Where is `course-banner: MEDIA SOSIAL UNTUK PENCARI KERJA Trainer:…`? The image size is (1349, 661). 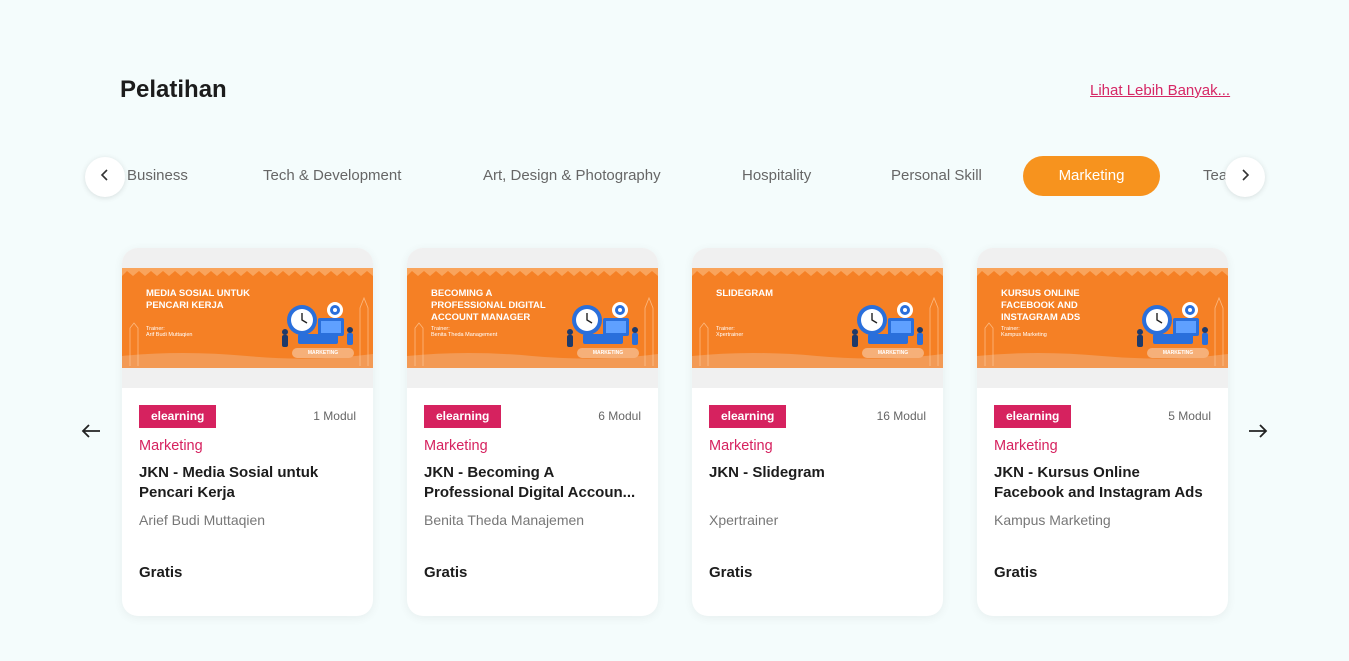 course-banner: MEDIA SOSIAL UNTUK PENCARI KERJA Trainer:… is located at coordinates (247, 318).